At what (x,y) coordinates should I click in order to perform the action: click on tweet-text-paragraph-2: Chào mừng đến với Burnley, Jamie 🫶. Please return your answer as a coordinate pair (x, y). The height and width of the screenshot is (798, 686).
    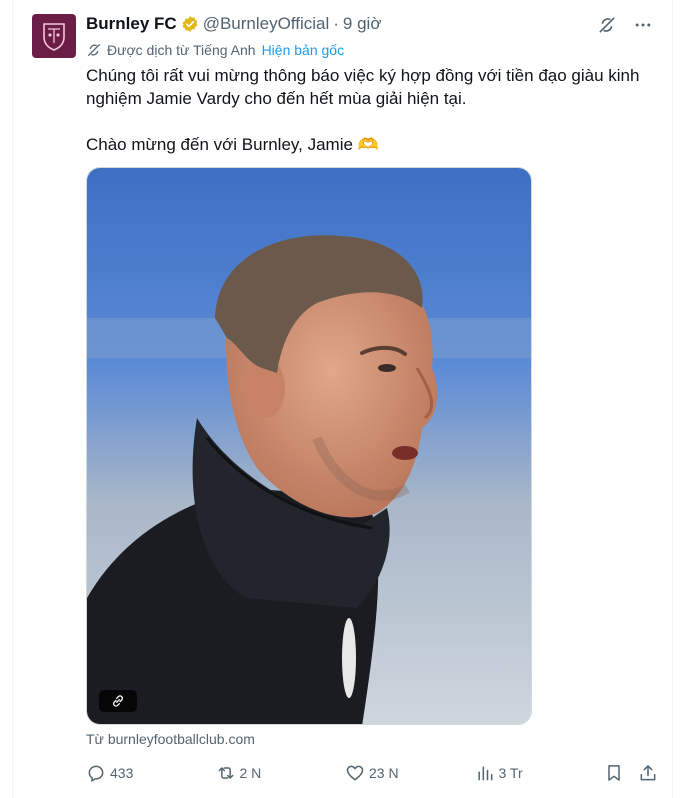
    Looking at the image, I should click on (232, 144).